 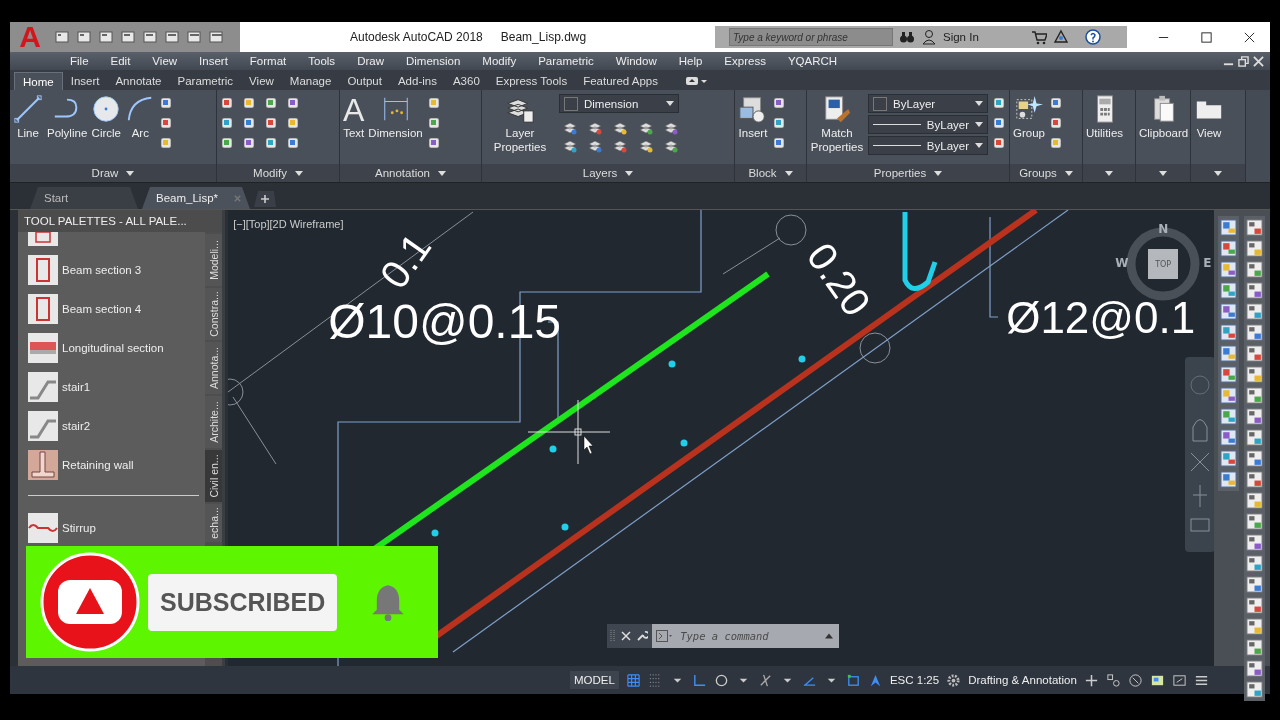 I want to click on ribbon-tab: Insert, so click(x=85, y=81).